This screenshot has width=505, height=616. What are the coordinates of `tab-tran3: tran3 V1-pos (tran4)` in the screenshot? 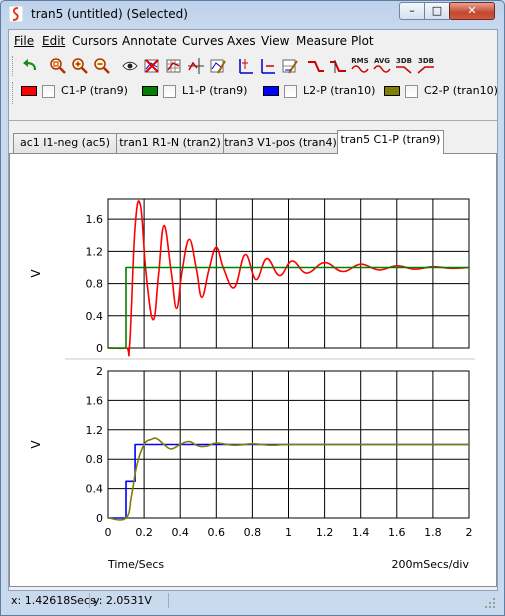 It's located at (280, 143).